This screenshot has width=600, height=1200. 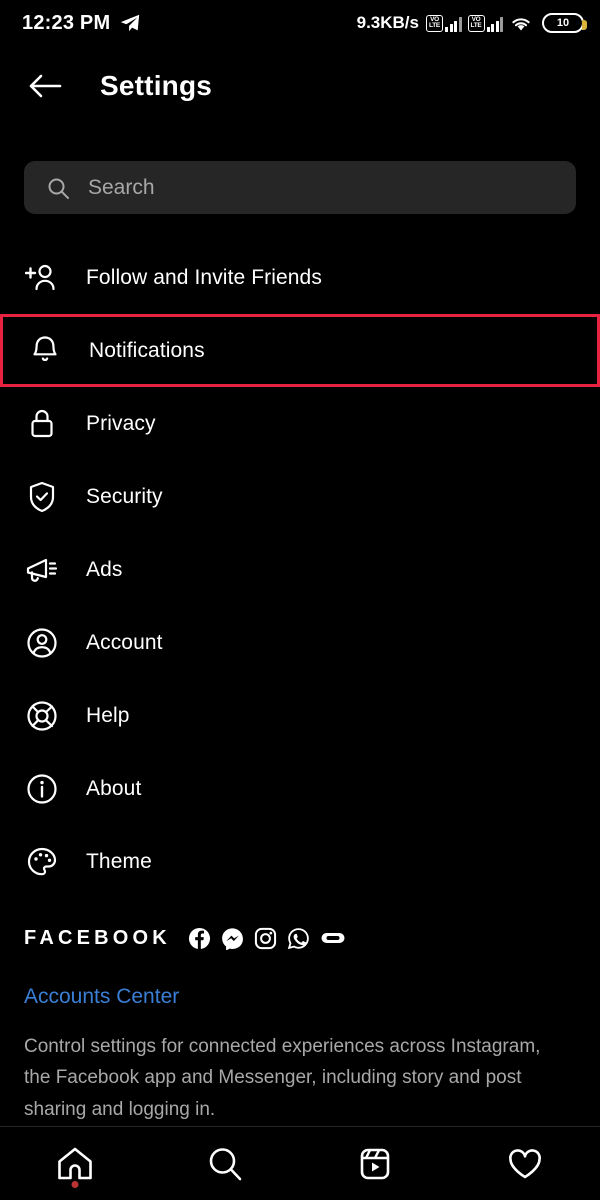 What do you see at coordinates (121, 188) in the screenshot?
I see `search-input: Search` at bounding box center [121, 188].